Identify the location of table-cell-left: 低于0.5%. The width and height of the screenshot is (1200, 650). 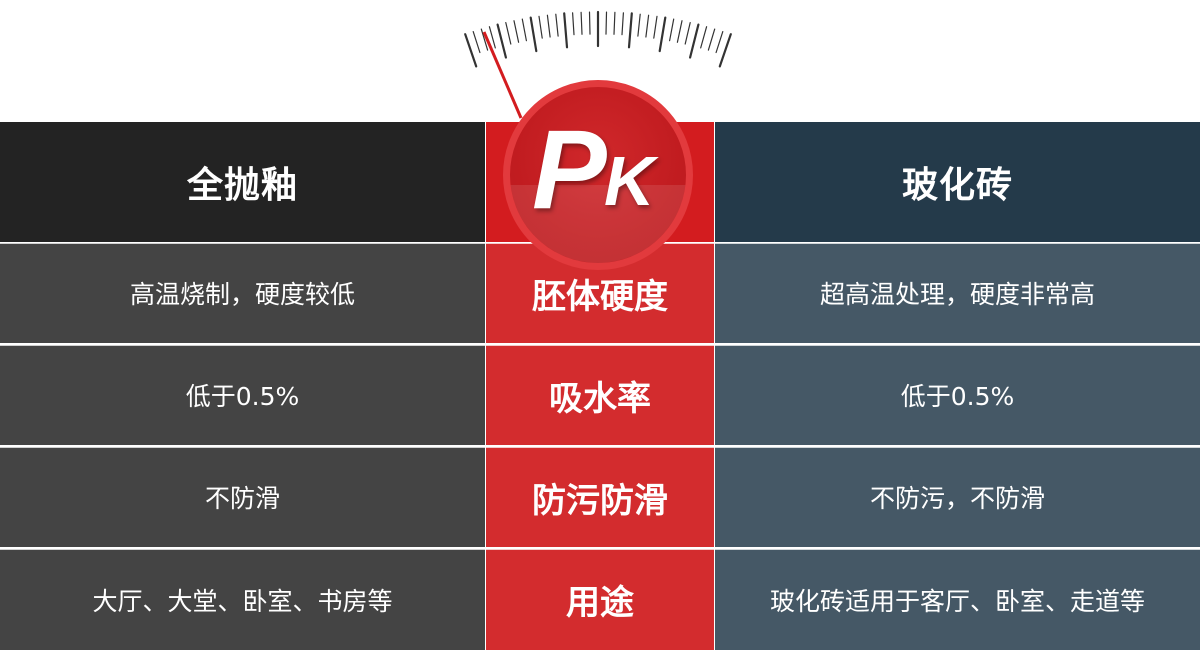
(242, 395).